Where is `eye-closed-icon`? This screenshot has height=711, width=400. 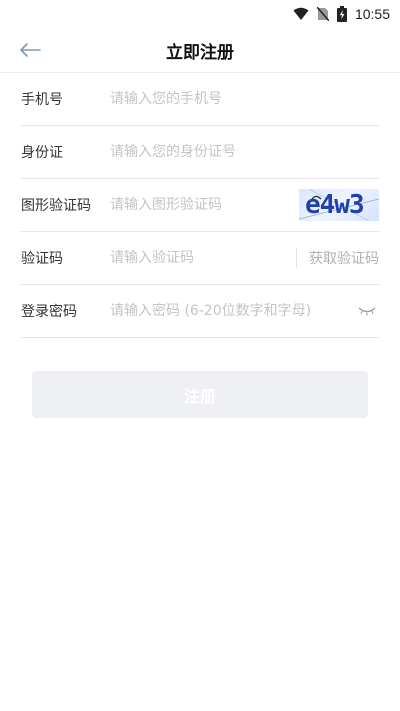 eye-closed-icon is located at coordinates (367, 311).